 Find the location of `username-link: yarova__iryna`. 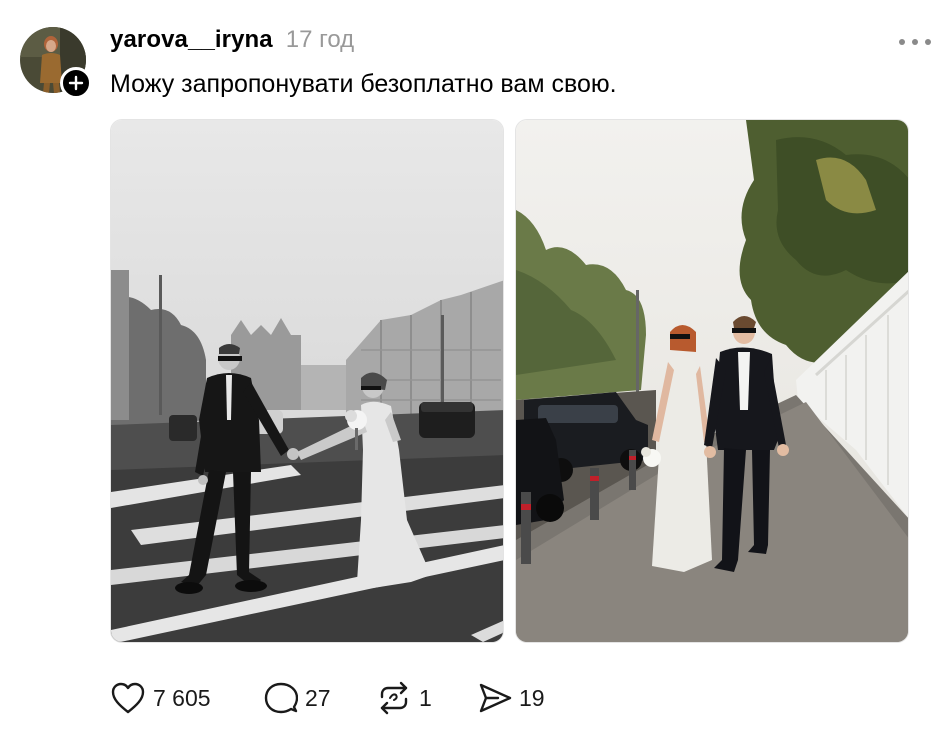

username-link: yarova__iryna is located at coordinates (191, 40).